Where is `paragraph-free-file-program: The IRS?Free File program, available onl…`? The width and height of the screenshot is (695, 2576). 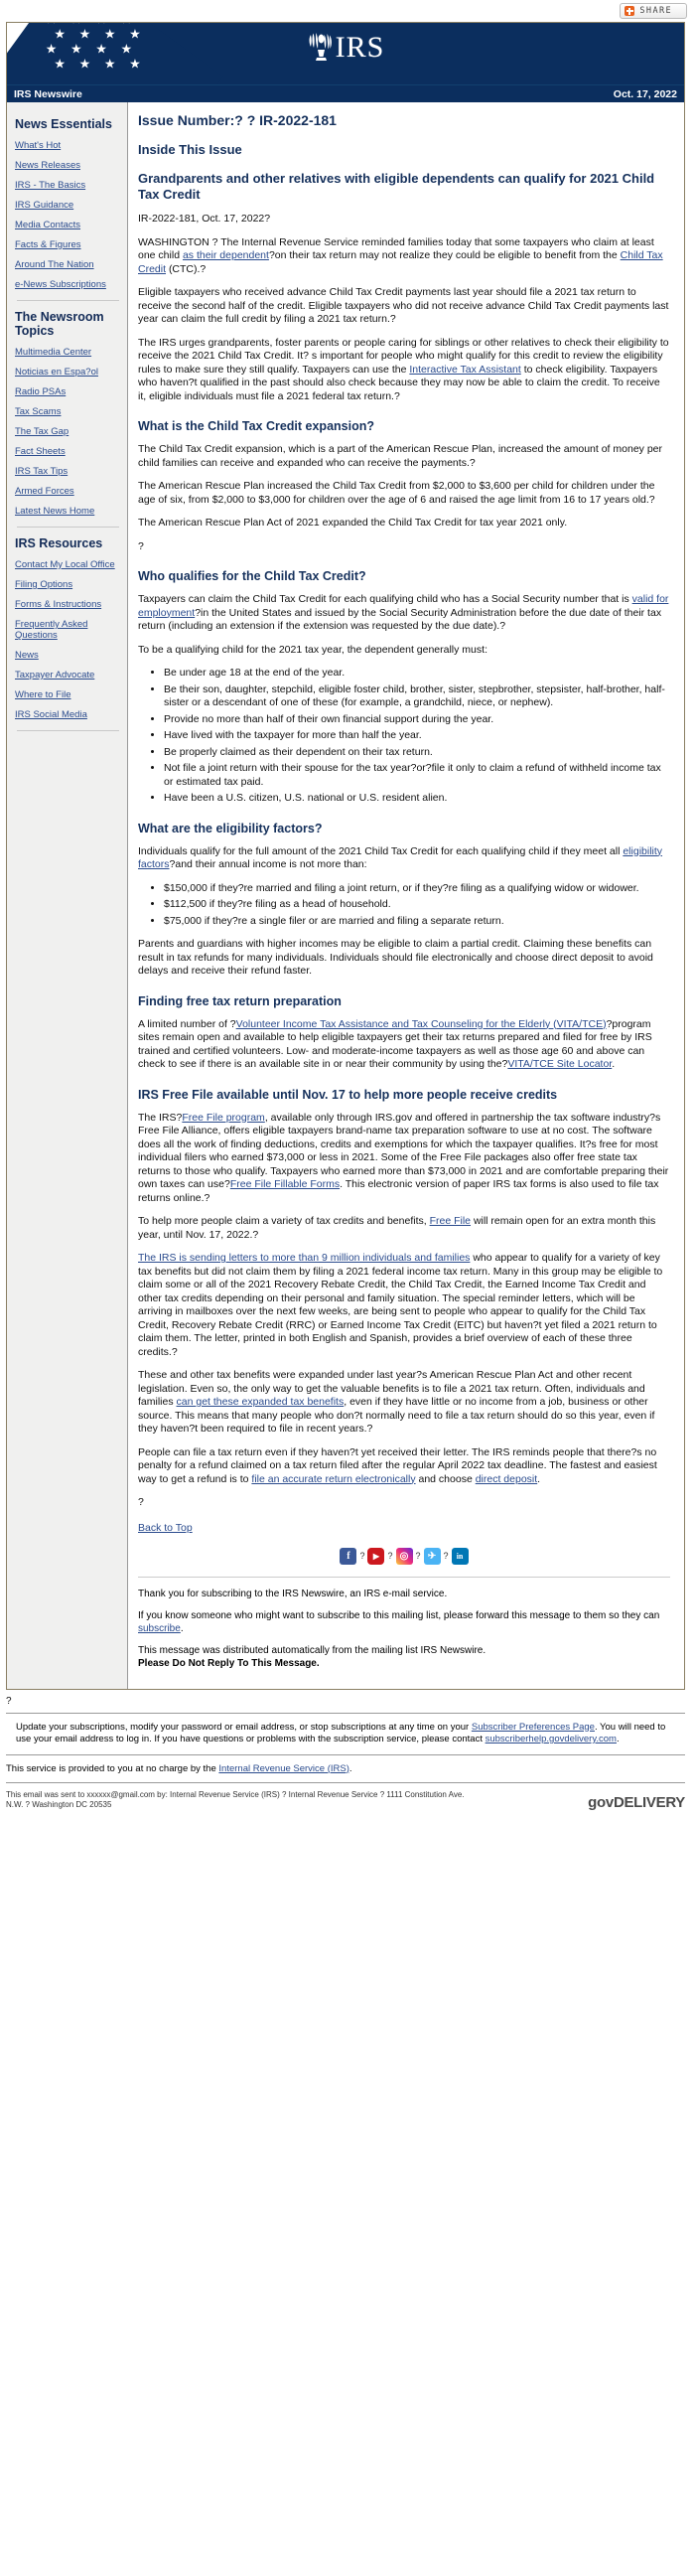
paragraph-free-file-program: The IRS?Free File program, available onl… is located at coordinates (404, 1159).